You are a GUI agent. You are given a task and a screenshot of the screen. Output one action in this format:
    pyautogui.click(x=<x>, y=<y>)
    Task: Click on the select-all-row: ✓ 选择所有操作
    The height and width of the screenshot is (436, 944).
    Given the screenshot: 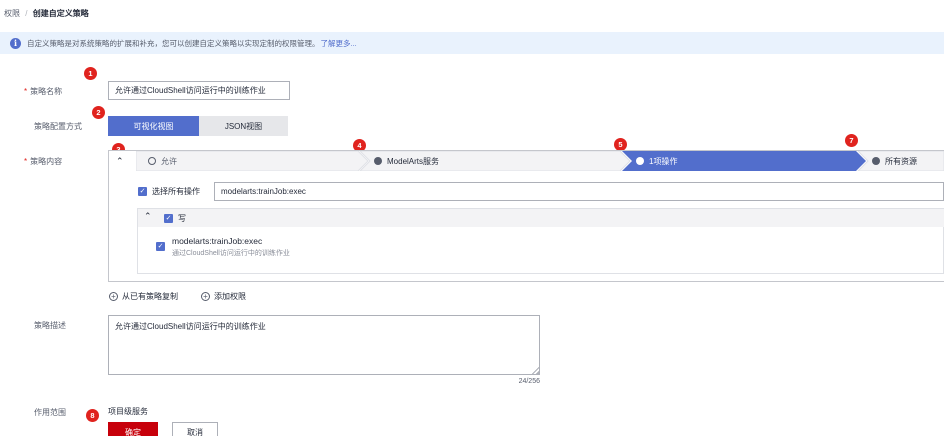 What is the action you would take?
    pyautogui.click(x=169, y=191)
    